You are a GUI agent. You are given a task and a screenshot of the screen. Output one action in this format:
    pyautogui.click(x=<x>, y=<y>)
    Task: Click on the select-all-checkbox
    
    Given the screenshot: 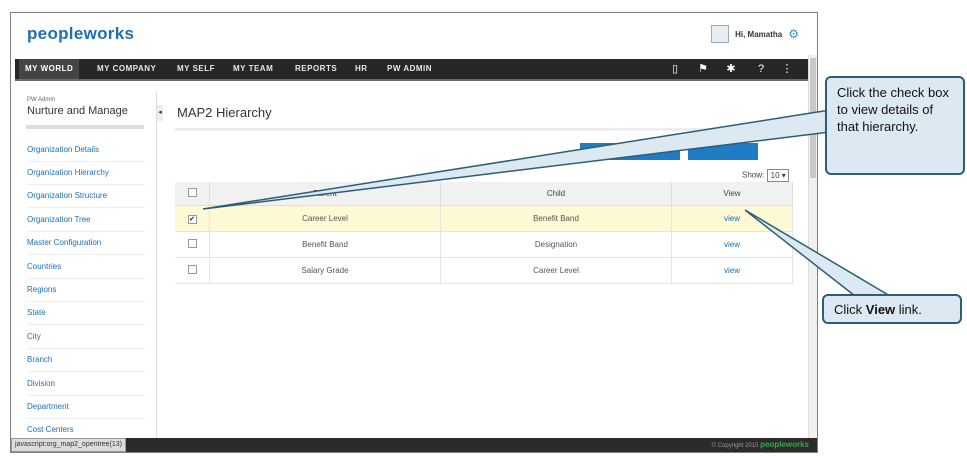 What is the action you would take?
    pyautogui.click(x=192, y=192)
    